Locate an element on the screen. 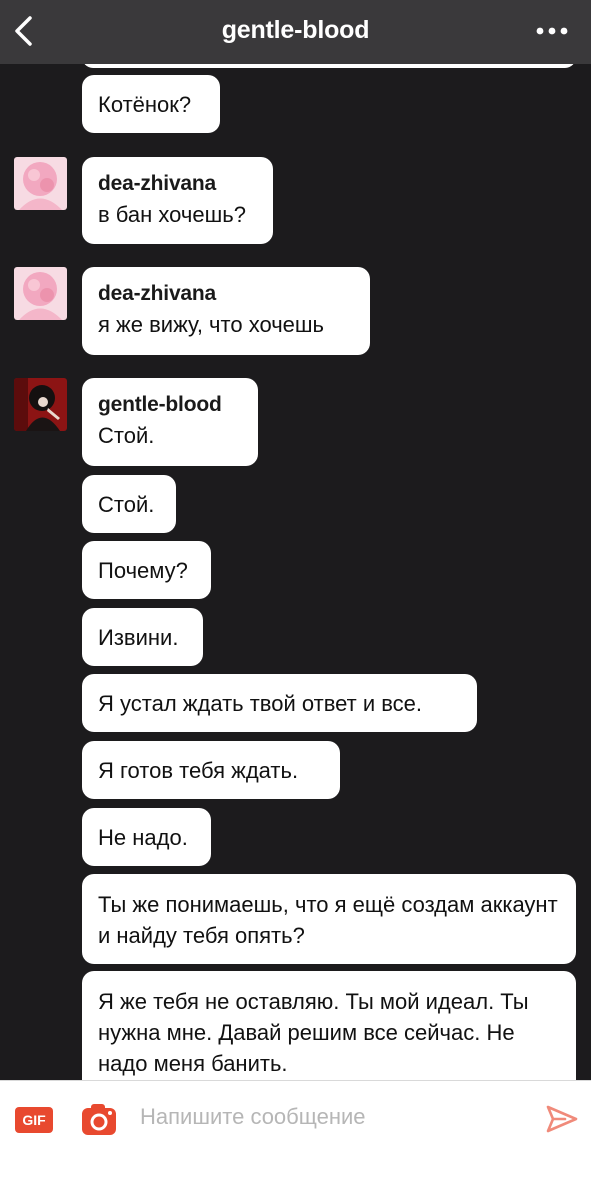  chat-header: gentle-blood is located at coordinates (295, 32).